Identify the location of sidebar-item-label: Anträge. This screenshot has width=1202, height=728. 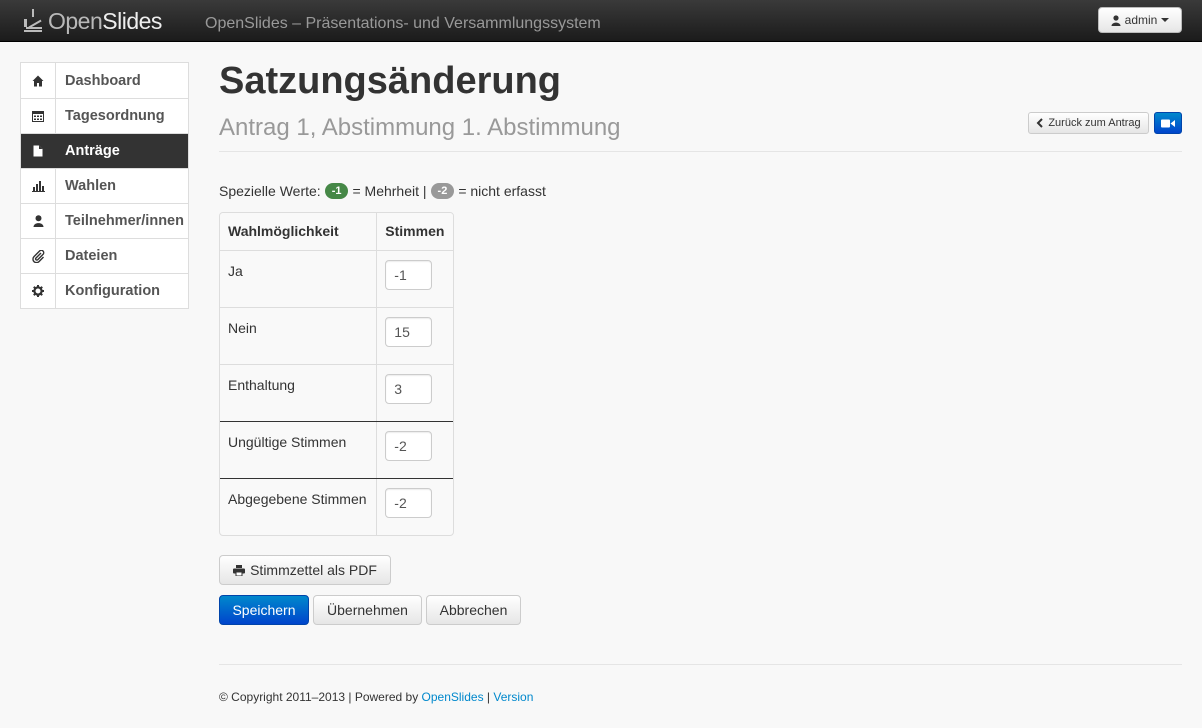
(92, 151).